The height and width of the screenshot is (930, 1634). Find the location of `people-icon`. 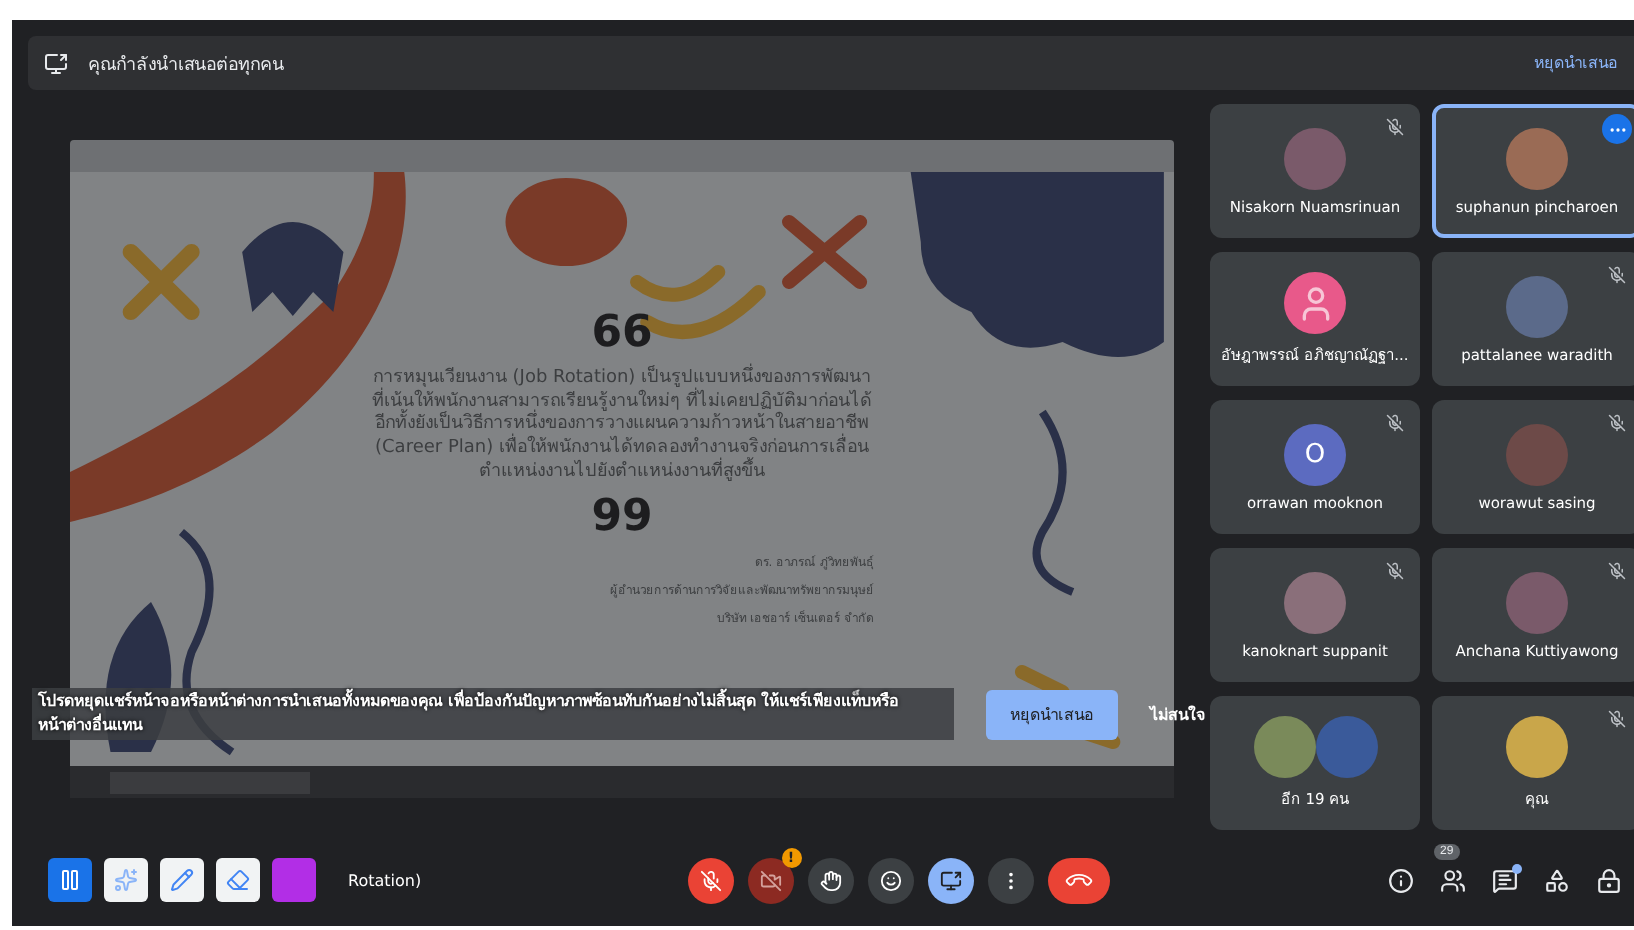

people-icon is located at coordinates (1453, 880).